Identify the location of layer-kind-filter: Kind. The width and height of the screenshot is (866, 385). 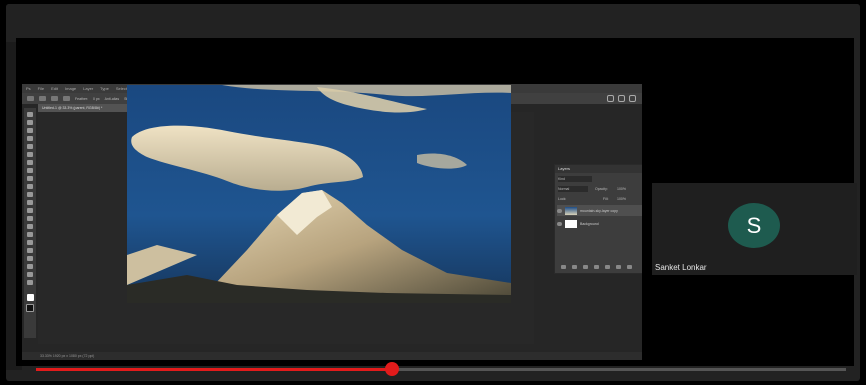
(575, 179).